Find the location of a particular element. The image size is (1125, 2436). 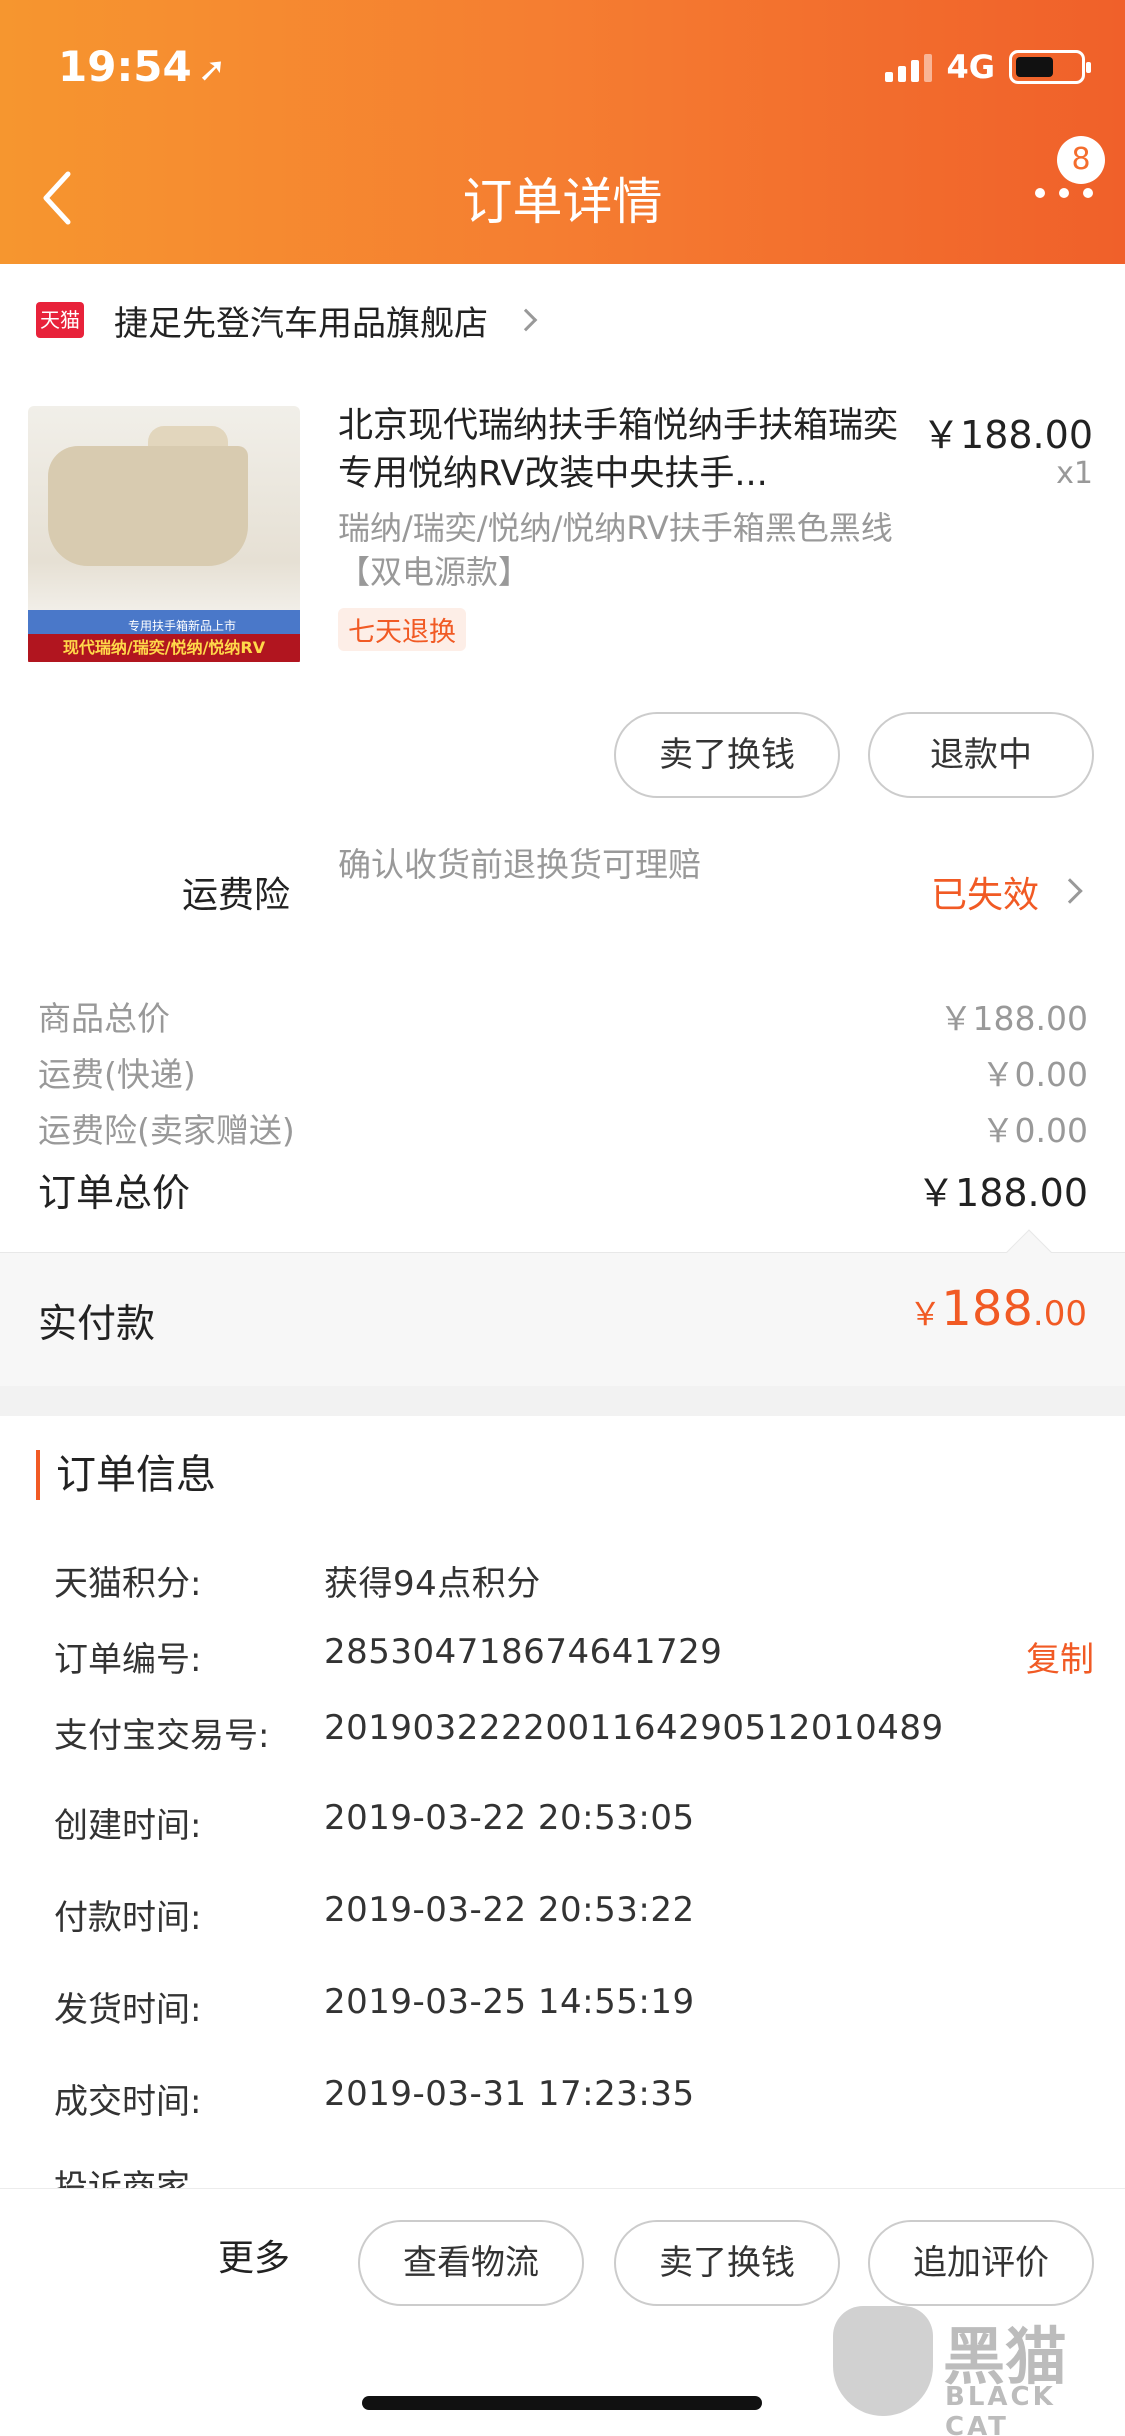

complaint-row: 投诉商家 is located at coordinates (122, 2174).